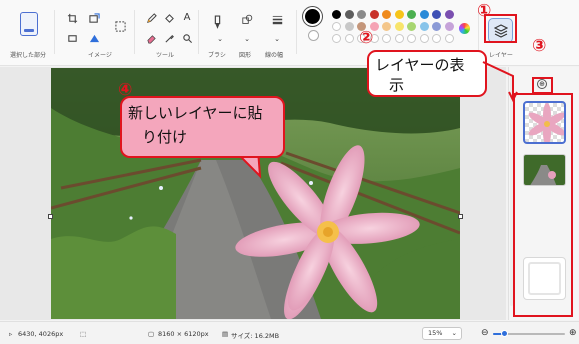 This screenshot has width=579, height=344. I want to click on zoom-slider, so click(529, 333).